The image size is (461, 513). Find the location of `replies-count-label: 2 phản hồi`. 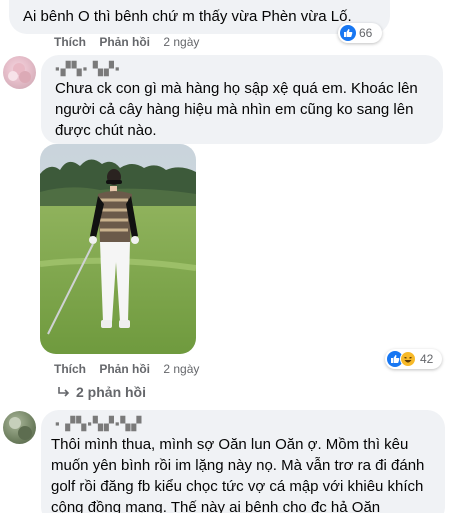

replies-count-label: 2 phản hồi is located at coordinates (111, 392).